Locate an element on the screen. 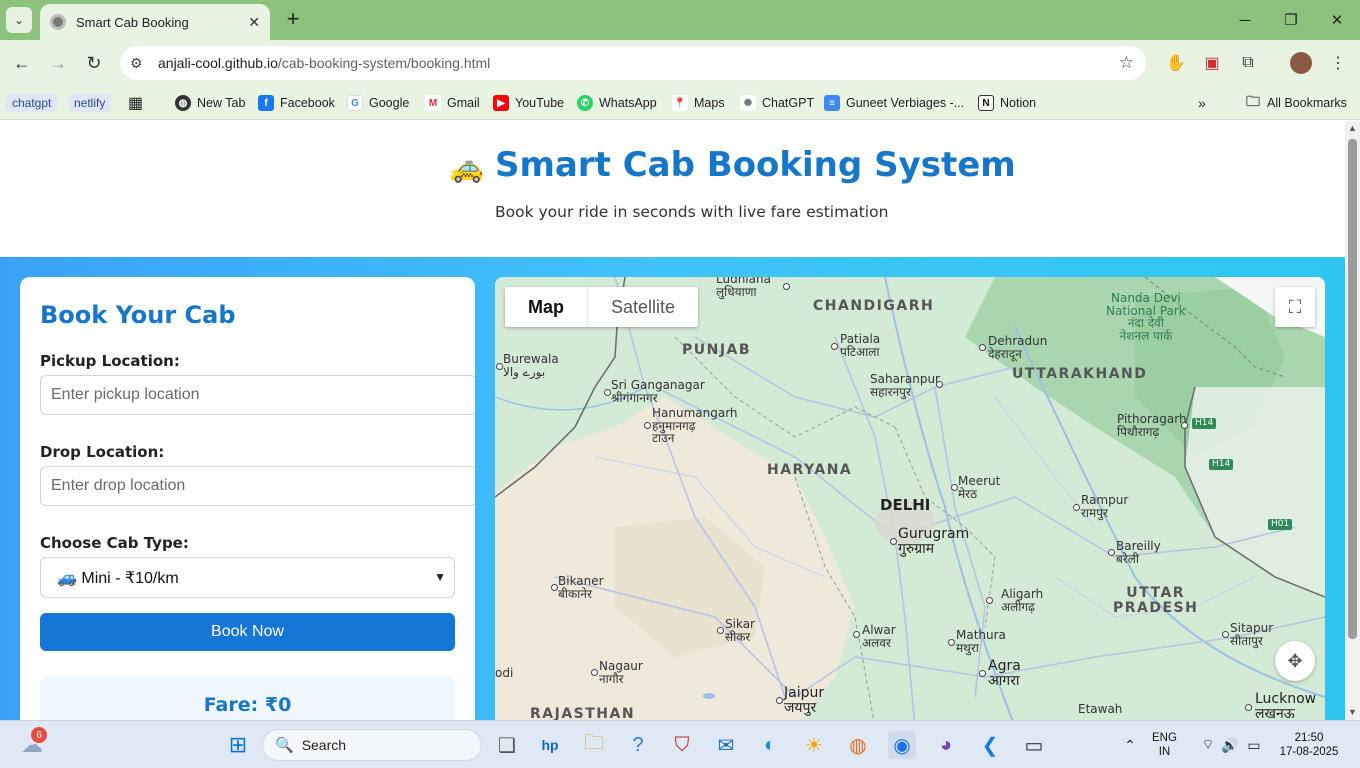 The image size is (1360, 768). reload-button: ↻ is located at coordinates (94, 63).